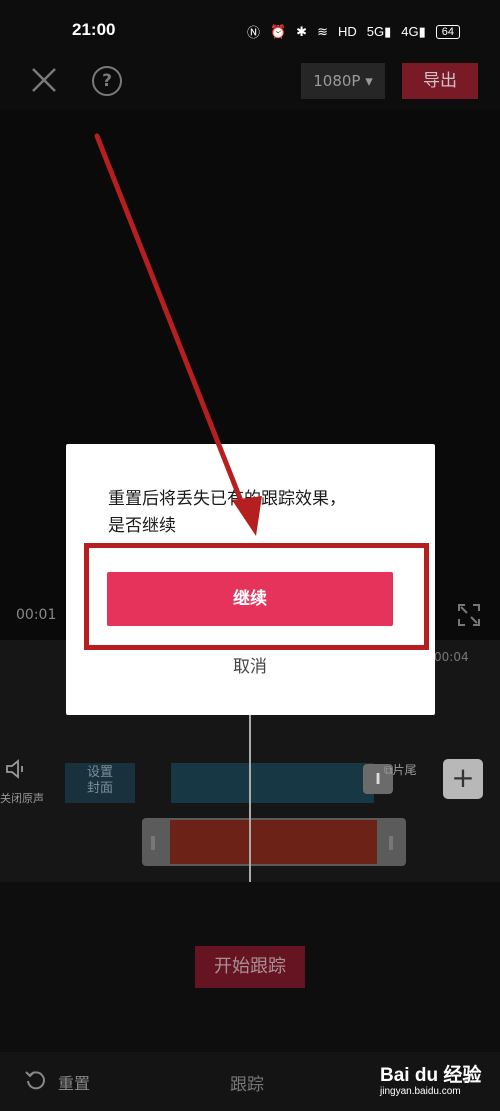 This screenshot has height=1111, width=500. What do you see at coordinates (431, 1075) in the screenshot?
I see `watermark-brand: Bai du 经验` at bounding box center [431, 1075].